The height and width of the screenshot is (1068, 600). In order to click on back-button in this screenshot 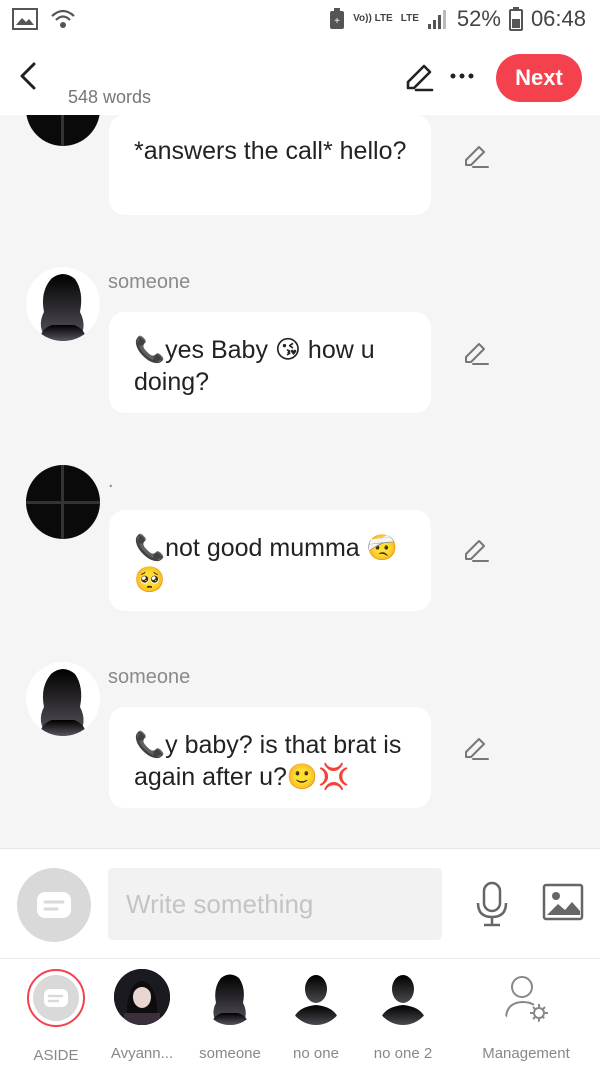, I will do `click(29, 76)`.